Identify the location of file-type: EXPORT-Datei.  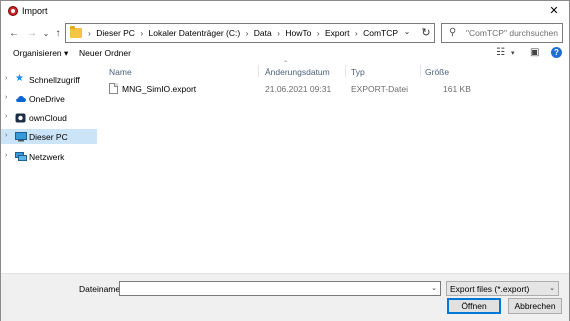
(380, 89).